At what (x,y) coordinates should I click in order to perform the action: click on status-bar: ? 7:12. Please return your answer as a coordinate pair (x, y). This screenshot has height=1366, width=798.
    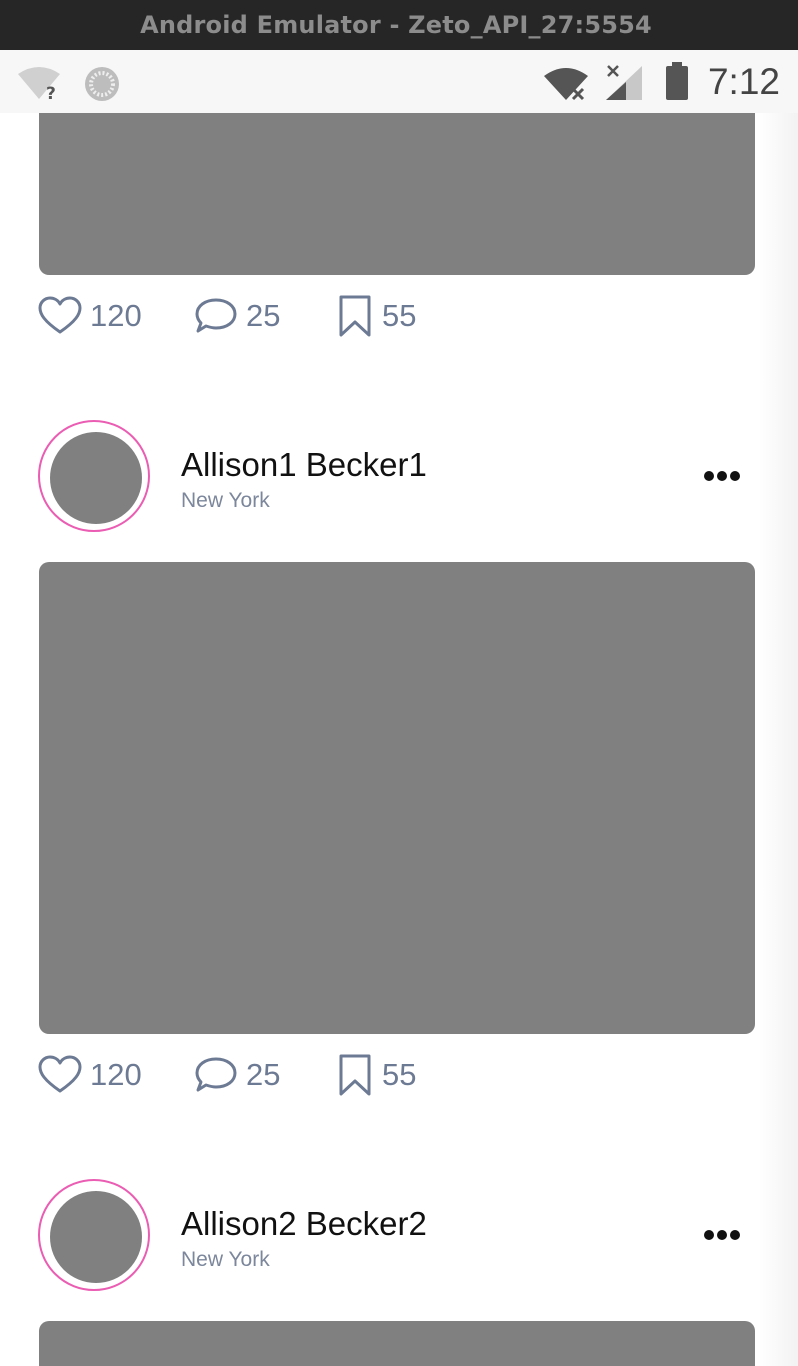
    Looking at the image, I should click on (399, 81).